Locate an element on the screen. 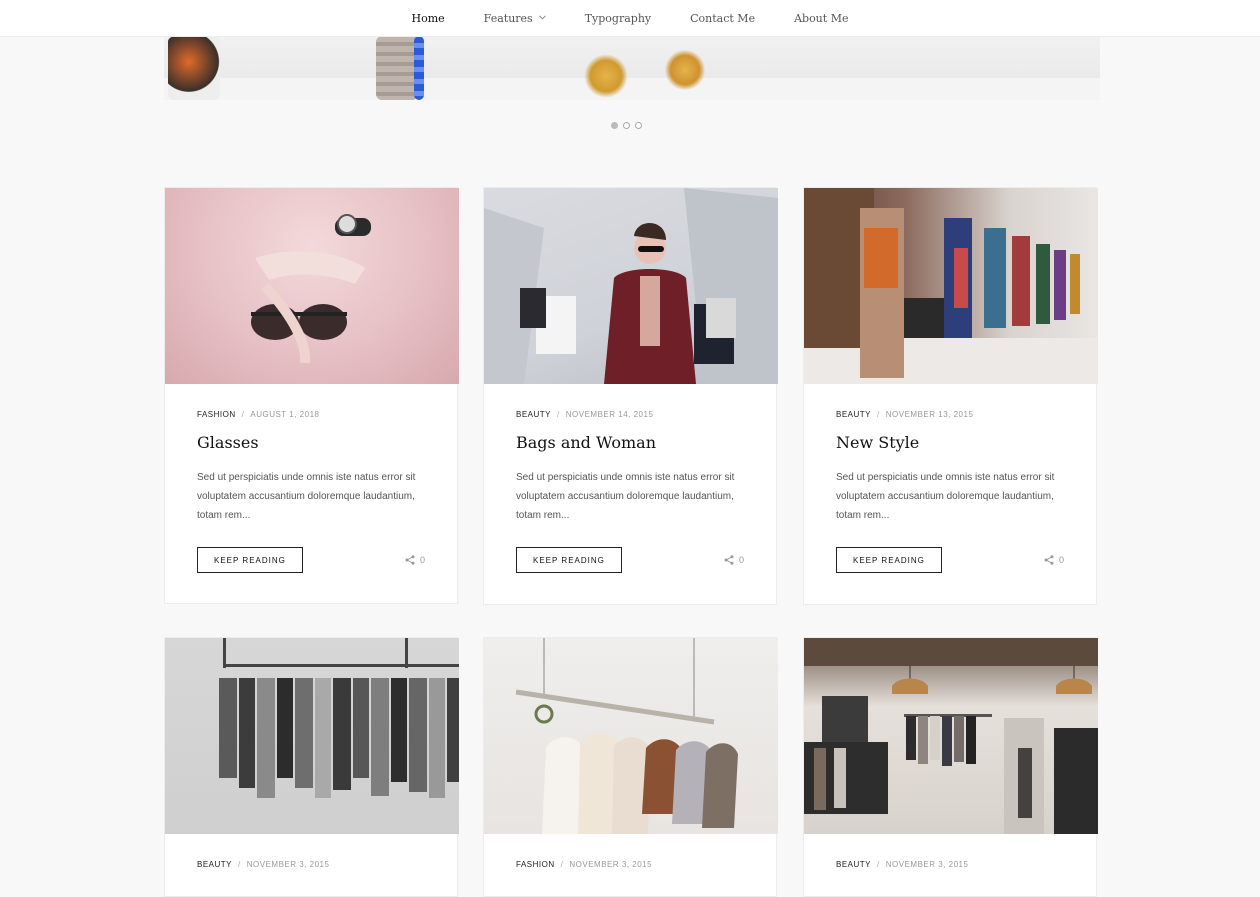 Image resolution: width=1260 pixels, height=897 pixels. nav-item-contact-me: Contact Me is located at coordinates (723, 18).